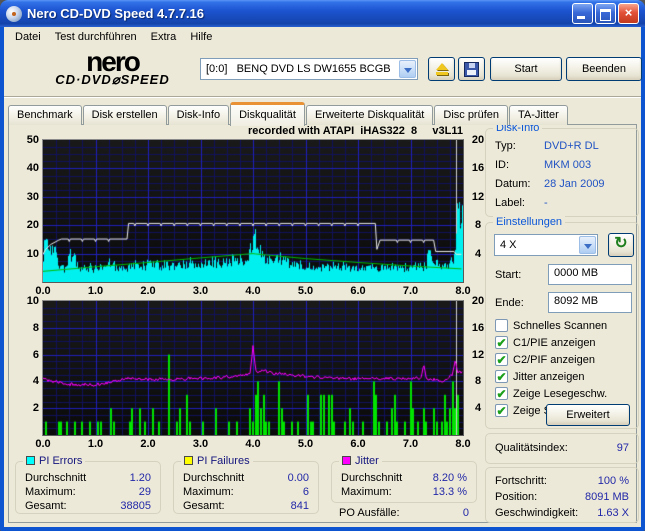 This screenshot has height=531, width=645. Describe the element at coordinates (605, 13) in the screenshot. I see `maximize-button` at that location.